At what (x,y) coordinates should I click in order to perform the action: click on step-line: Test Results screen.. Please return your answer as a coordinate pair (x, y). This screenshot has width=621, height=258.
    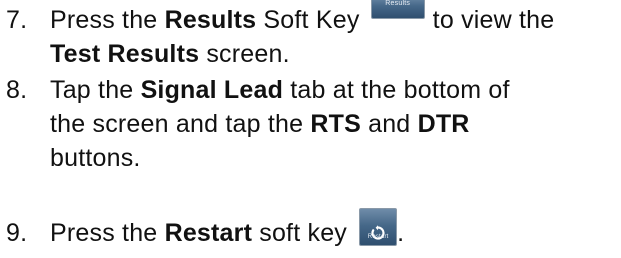
    Looking at the image, I should click on (335, 54).